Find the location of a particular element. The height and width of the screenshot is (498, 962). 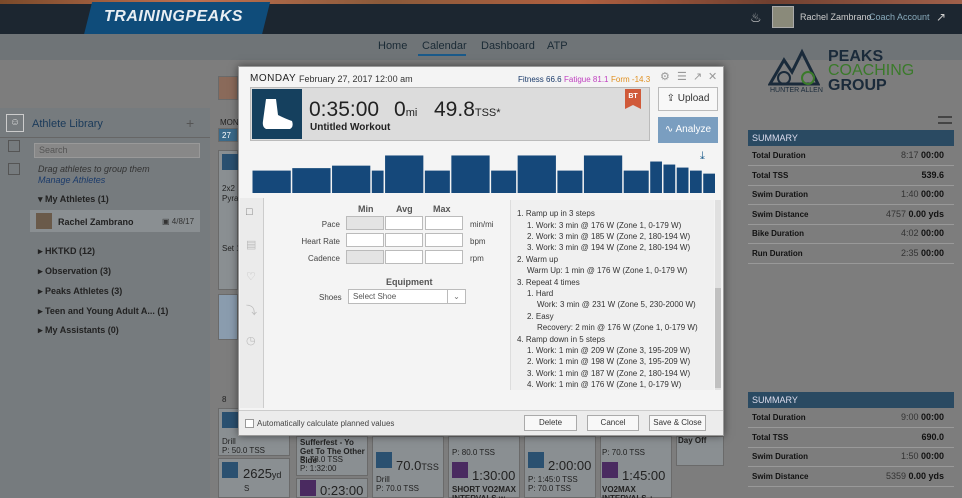

cancel-button: Cancel is located at coordinates (613, 423).